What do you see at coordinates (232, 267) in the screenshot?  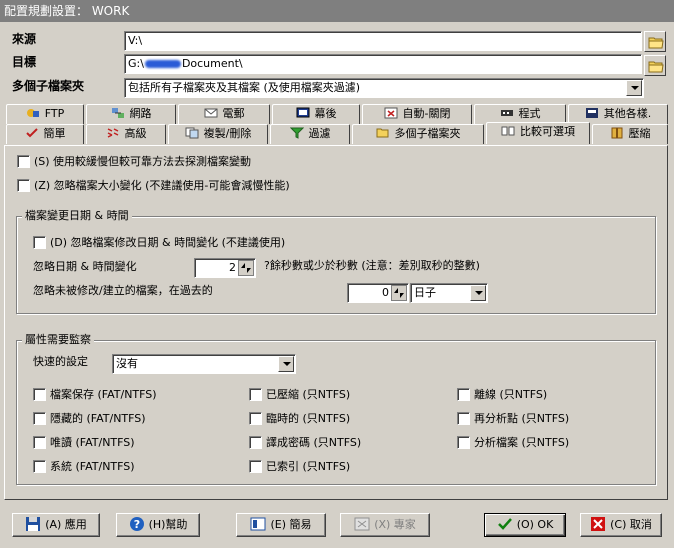 I see `ignore-diff-value: 2` at bounding box center [232, 267].